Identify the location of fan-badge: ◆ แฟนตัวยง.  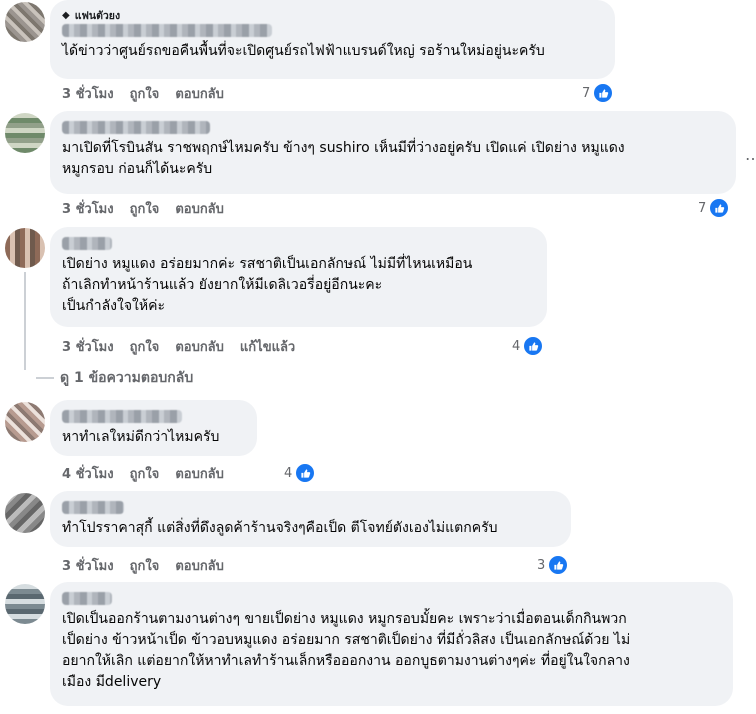
(332, 15).